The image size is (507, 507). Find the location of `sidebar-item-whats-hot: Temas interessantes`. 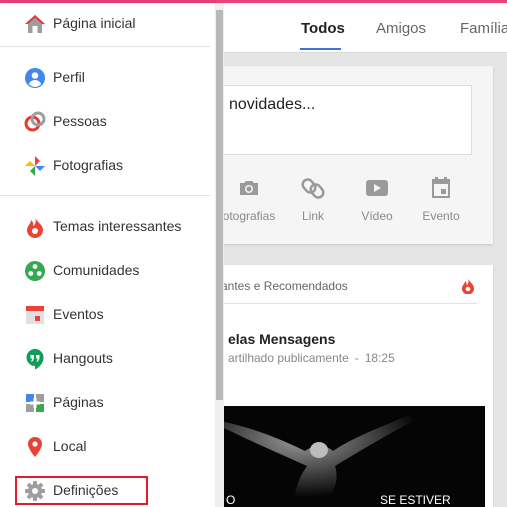

sidebar-item-whats-hot: Temas interessantes is located at coordinates (105, 227).